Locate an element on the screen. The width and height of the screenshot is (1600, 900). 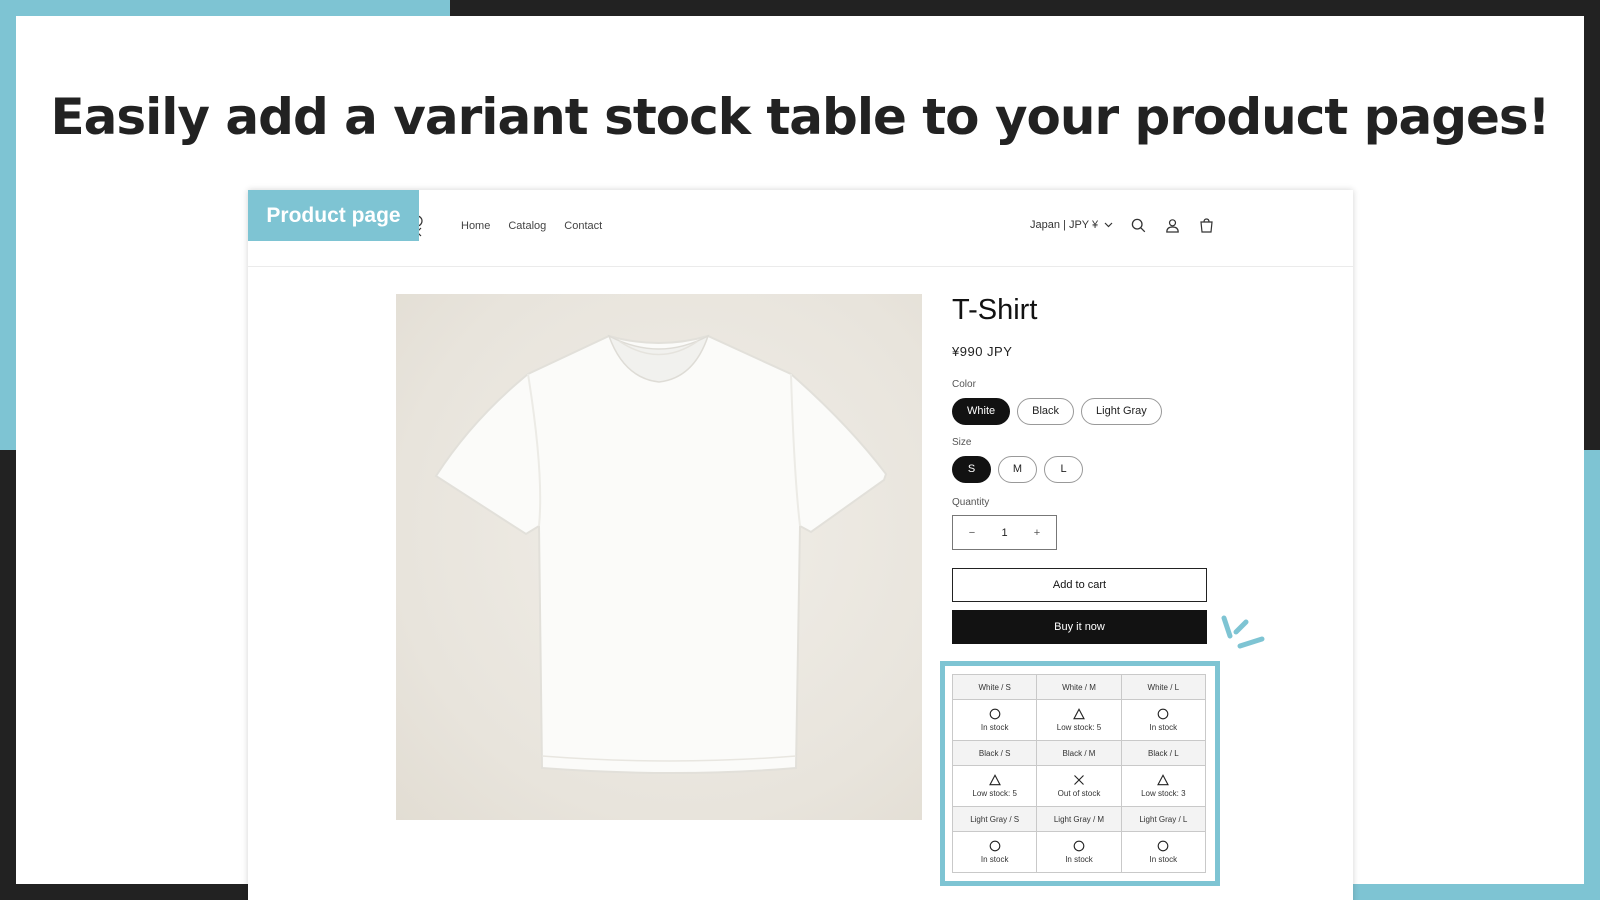
country-label: Japan | JPY ¥ is located at coordinates (1064, 225).